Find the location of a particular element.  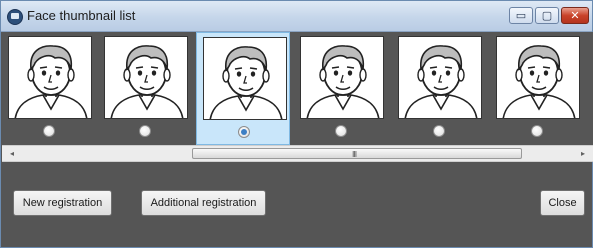

scroll-right-icon: ▸ is located at coordinates (583, 153).